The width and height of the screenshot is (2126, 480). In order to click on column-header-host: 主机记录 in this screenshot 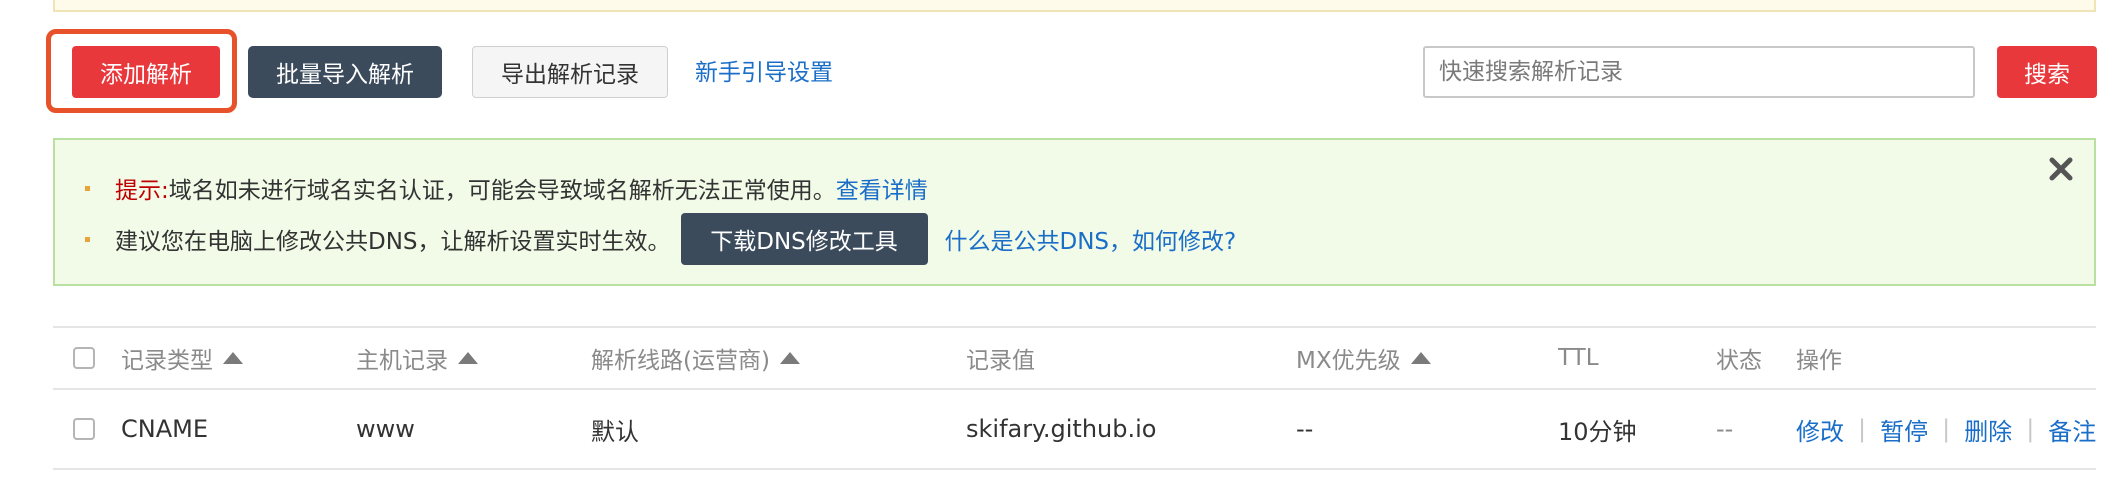, I will do `click(417, 358)`.